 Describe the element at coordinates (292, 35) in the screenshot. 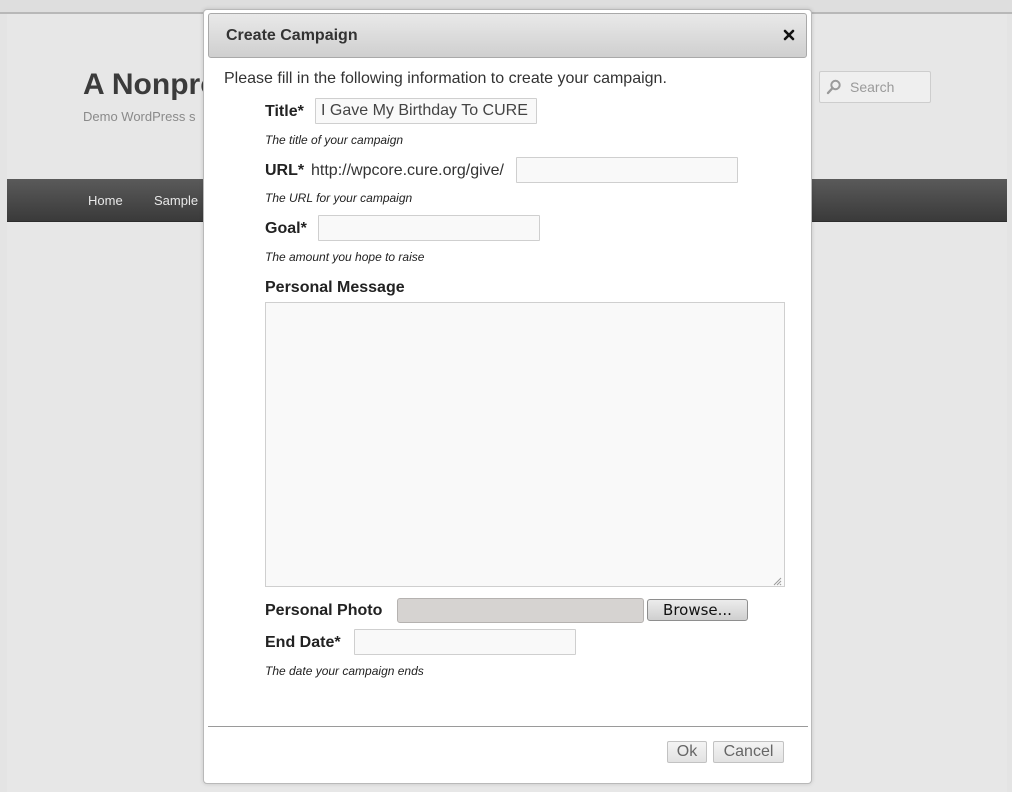

I see `dialog-title: Create Campaign` at that location.